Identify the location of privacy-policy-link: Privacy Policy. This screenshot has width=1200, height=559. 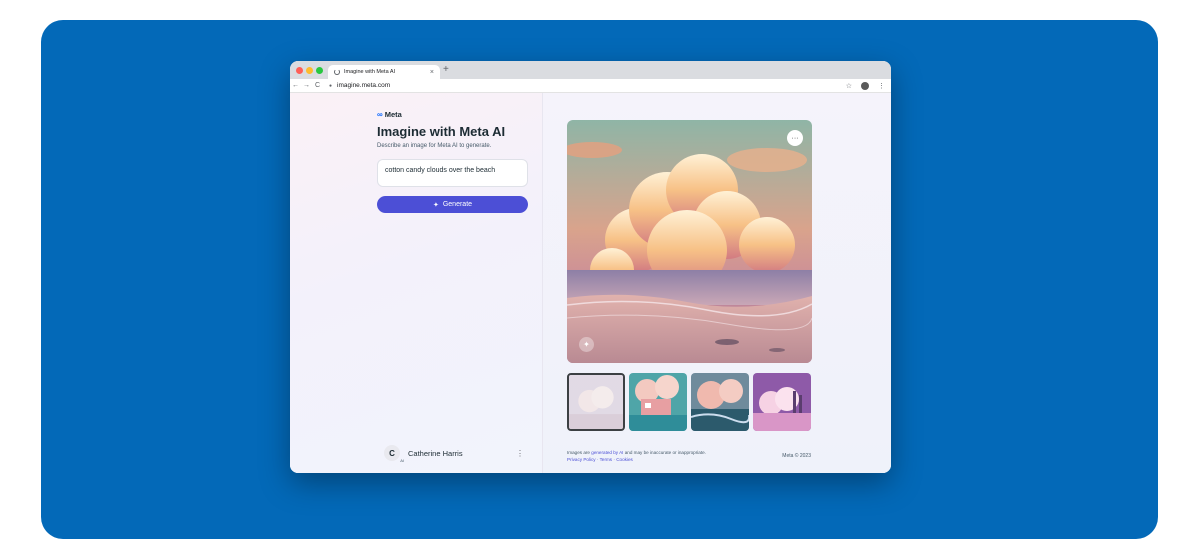
(581, 459).